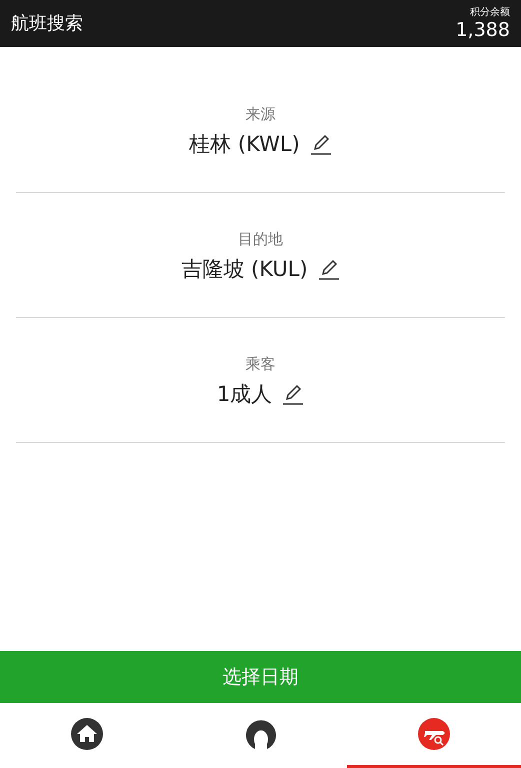 The height and width of the screenshot is (768, 521). Describe the element at coordinates (261, 364) in the screenshot. I see `field-label: 乘客` at that location.